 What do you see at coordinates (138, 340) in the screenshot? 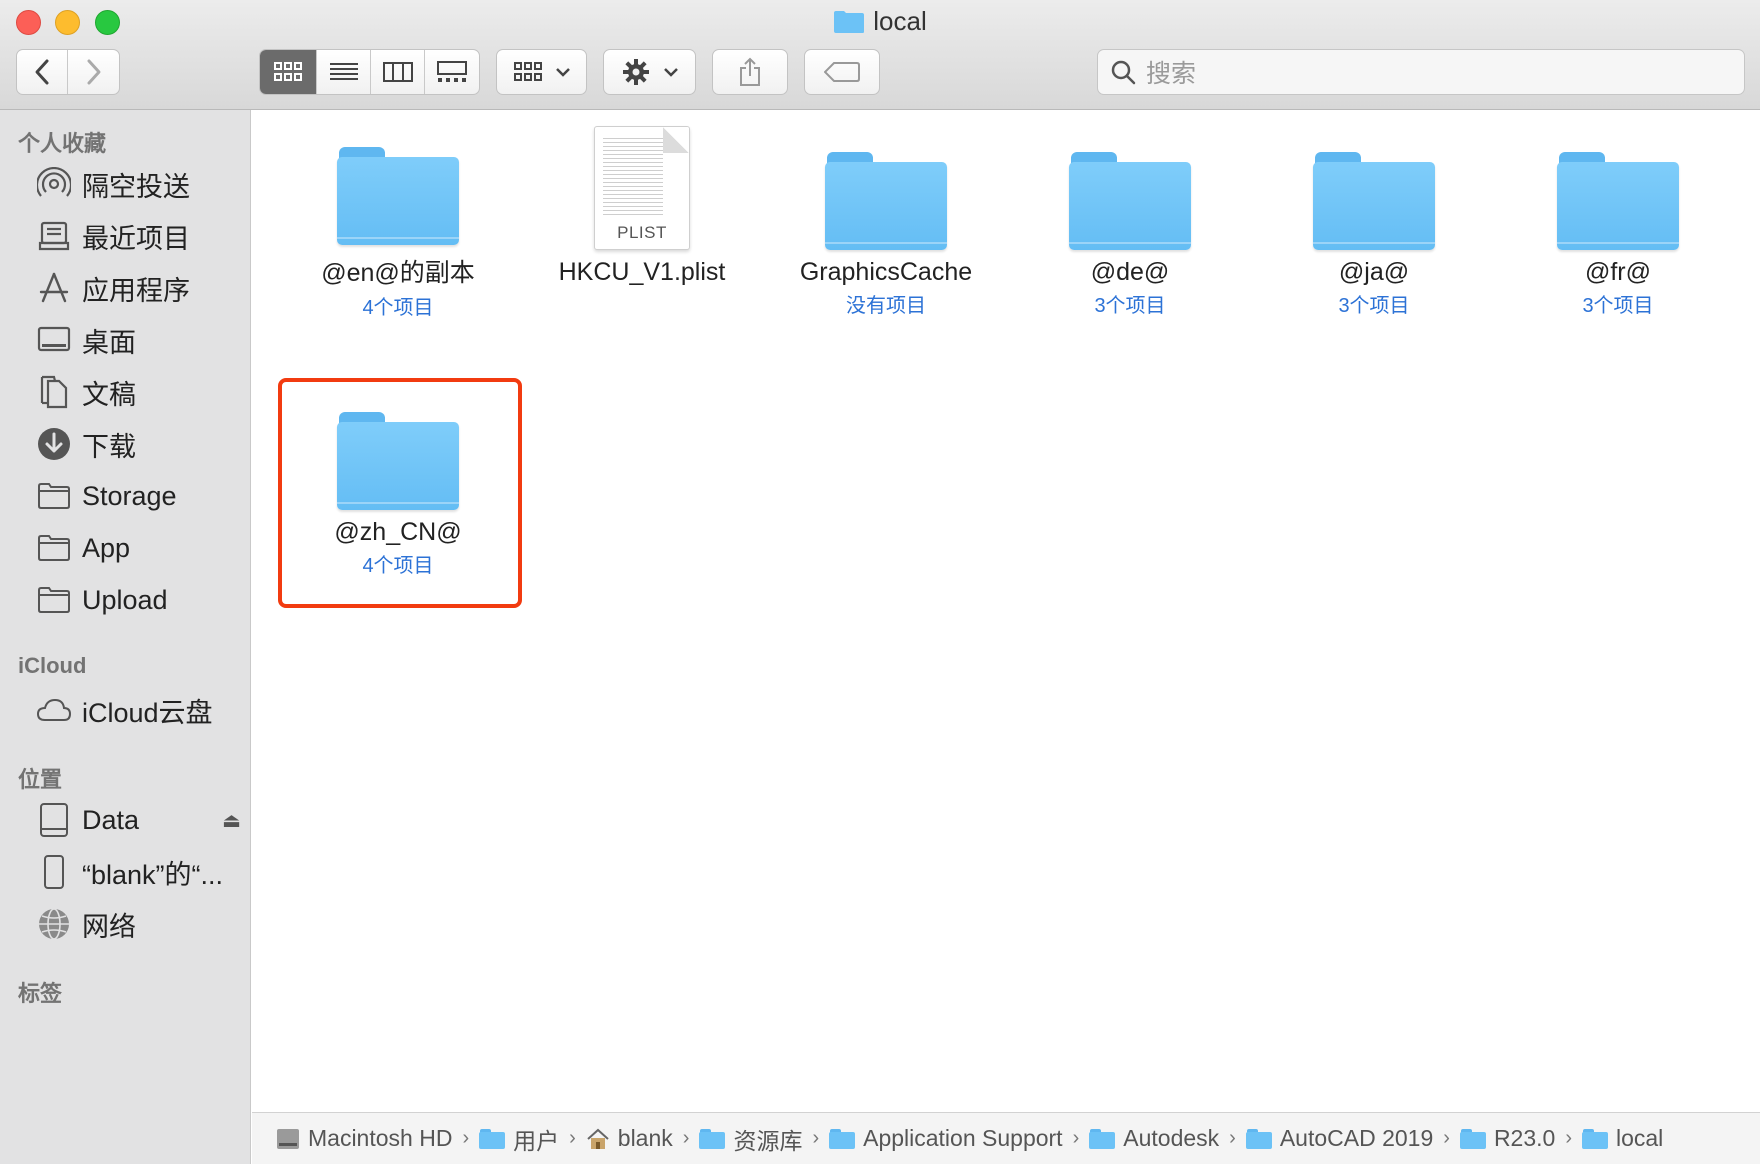
I see `sidebar-item-desktop: 桌面` at bounding box center [138, 340].